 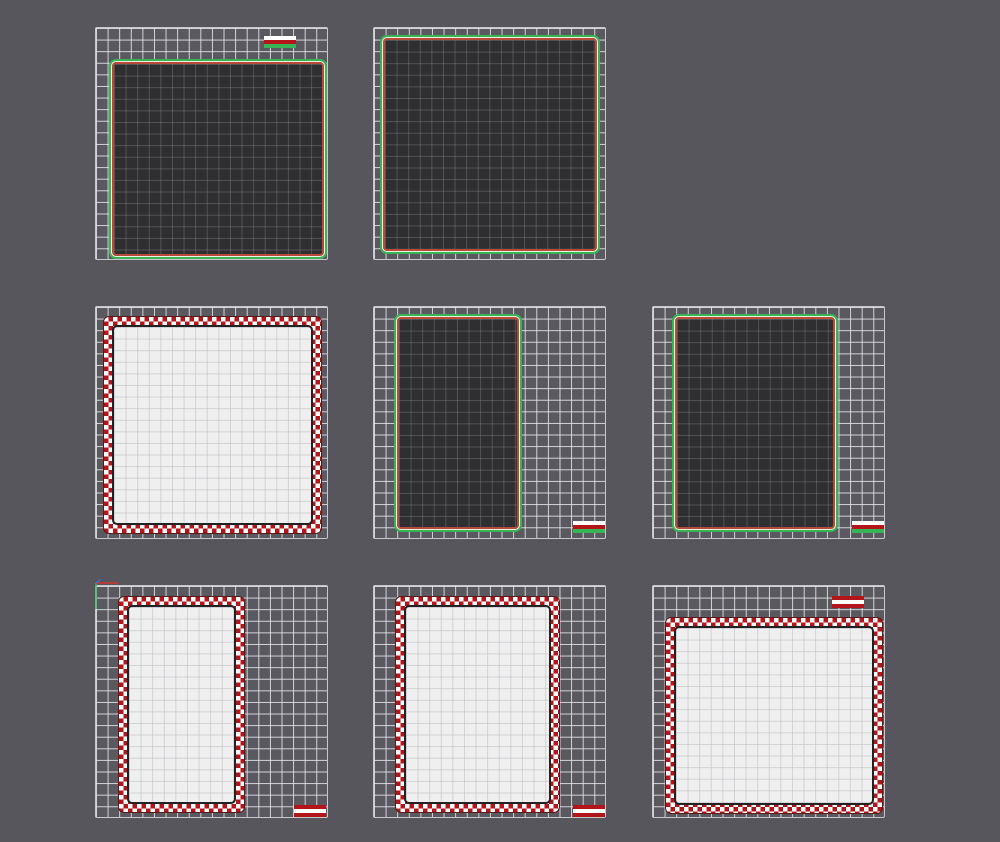 I want to click on part-light-3-top, so click(x=477, y=704).